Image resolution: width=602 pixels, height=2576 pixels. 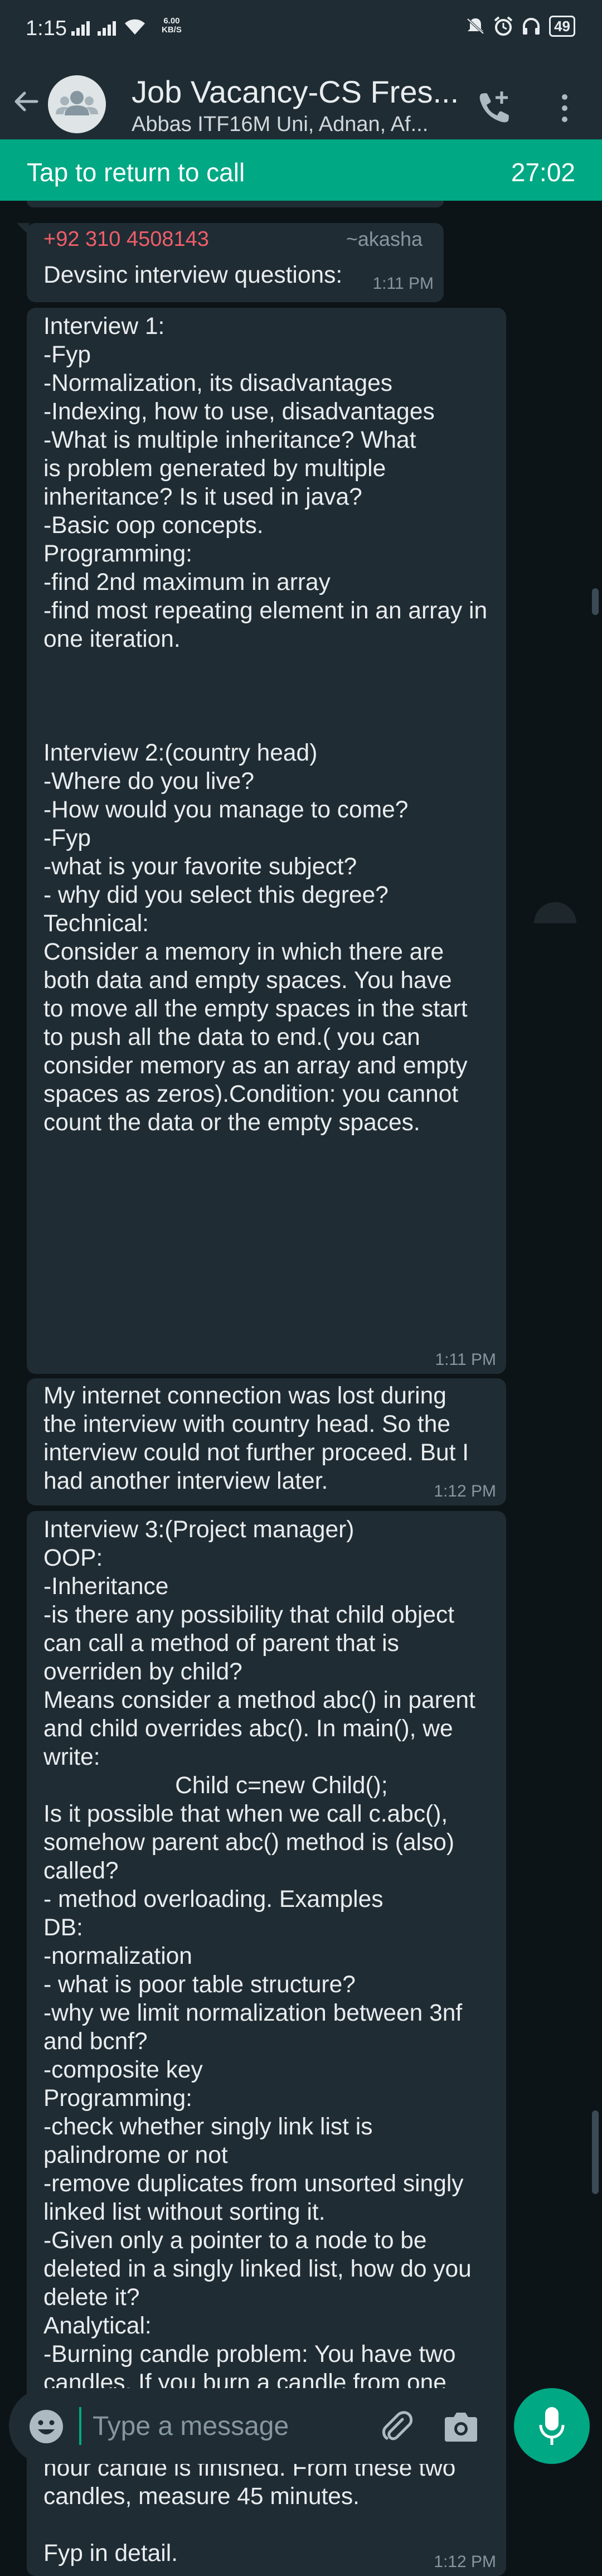 What do you see at coordinates (460, 2426) in the screenshot?
I see `camera-icon` at bounding box center [460, 2426].